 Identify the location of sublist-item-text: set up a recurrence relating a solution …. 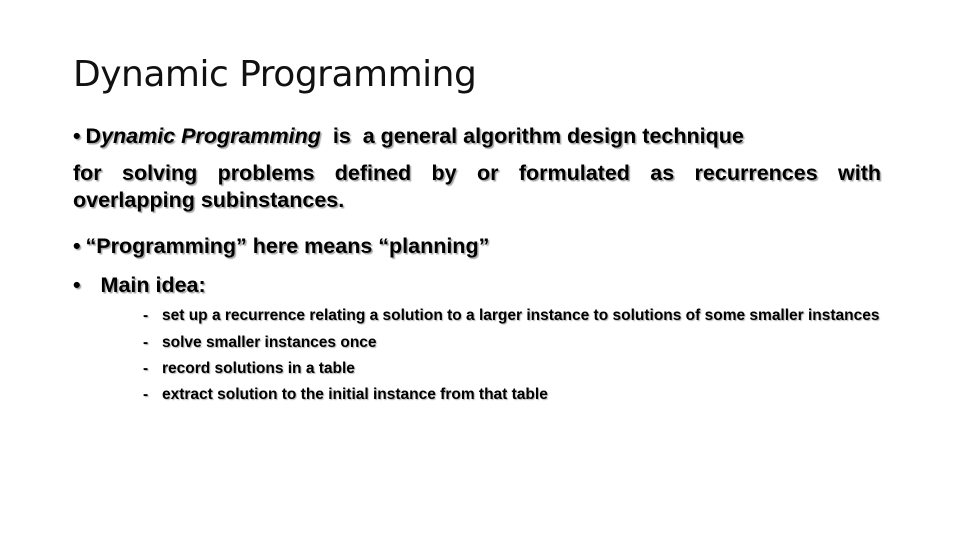
(521, 315).